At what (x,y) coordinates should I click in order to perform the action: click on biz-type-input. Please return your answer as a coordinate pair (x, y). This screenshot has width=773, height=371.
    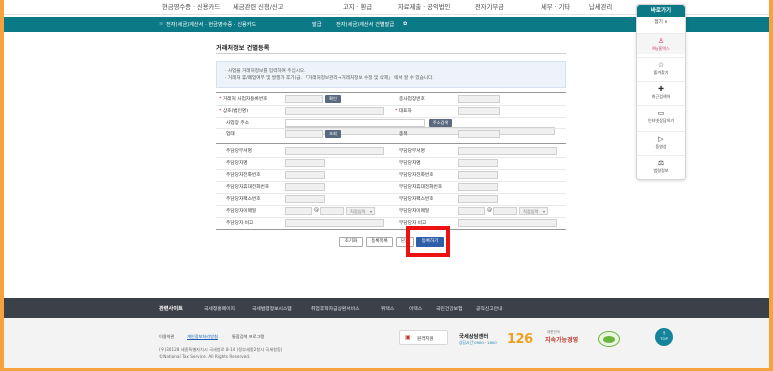
    Looking at the image, I should click on (304, 134).